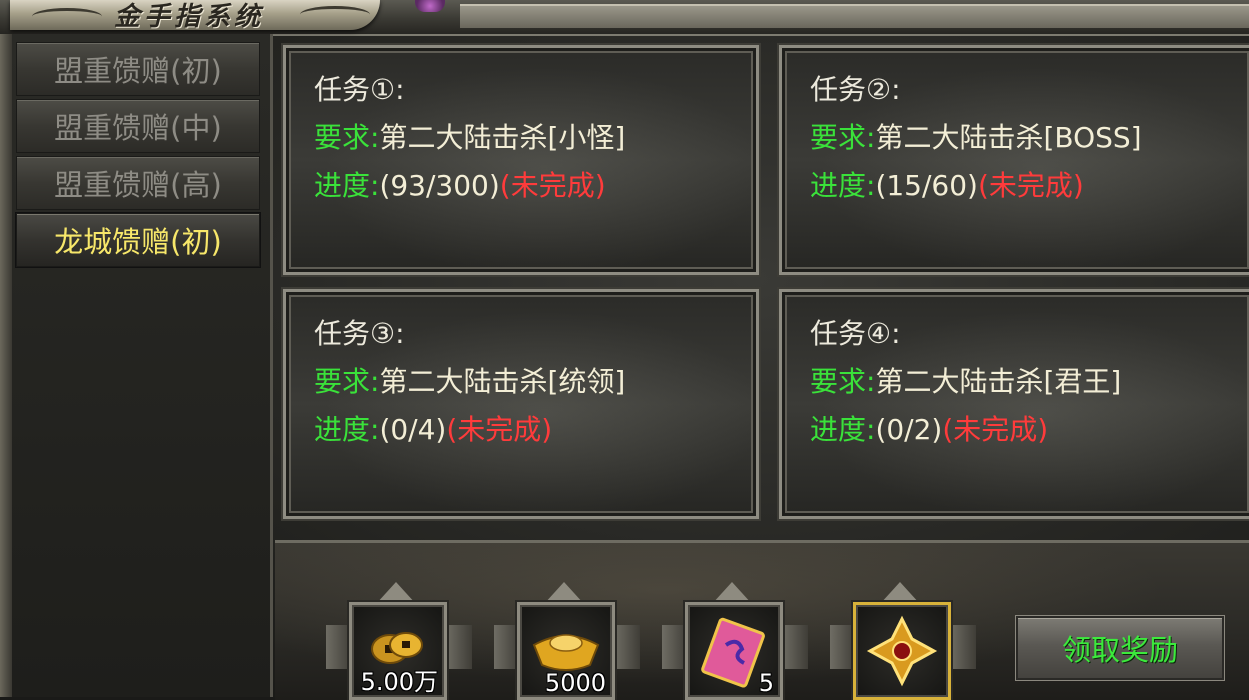  I want to click on sidebar-item-longcheng-basic: 龙城馈赠(初), so click(138, 240).